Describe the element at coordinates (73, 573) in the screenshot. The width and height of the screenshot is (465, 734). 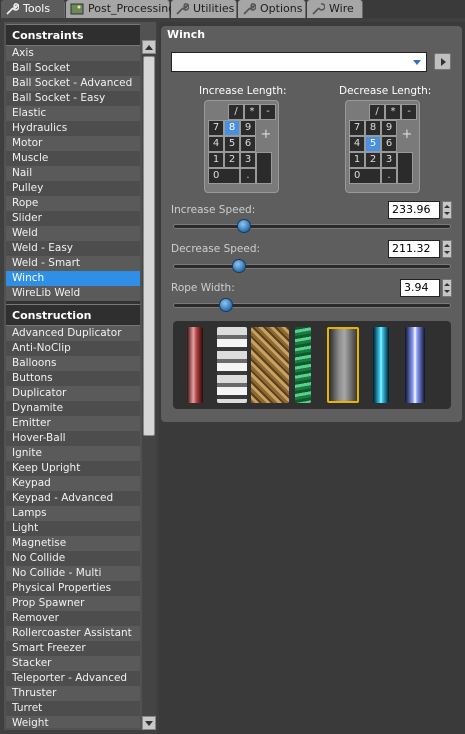
I see `tool-item-no-collide-multi: No Collide - Multi` at that location.